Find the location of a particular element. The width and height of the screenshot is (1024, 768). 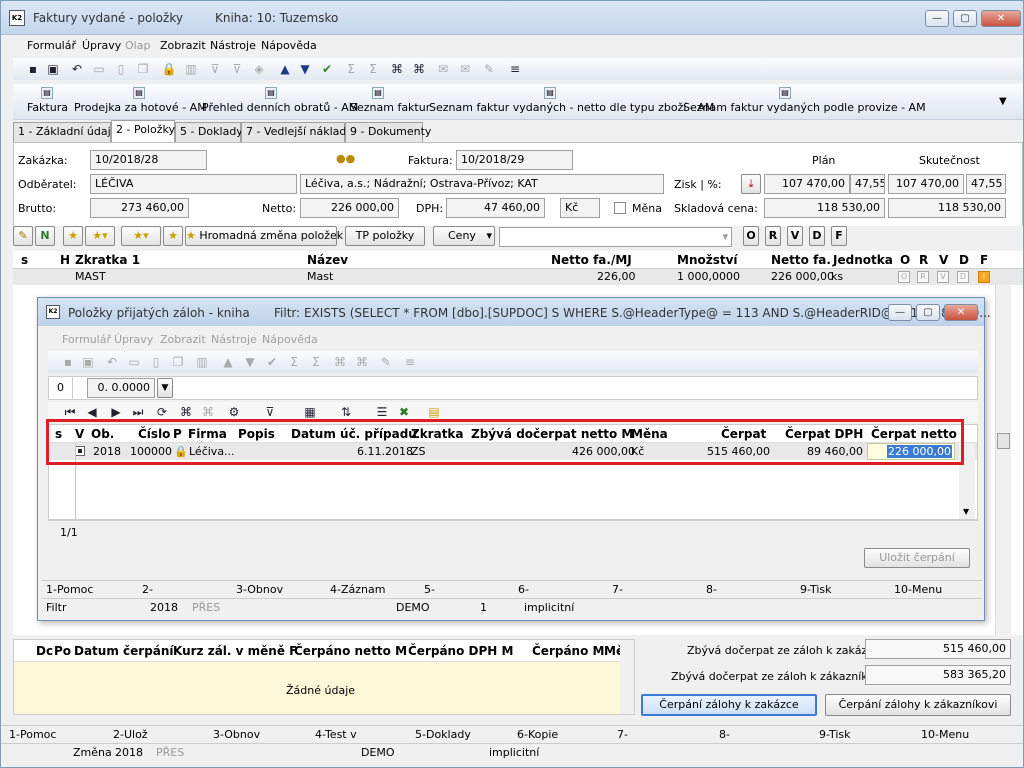

next-record-icon: ▶ is located at coordinates (116, 412).